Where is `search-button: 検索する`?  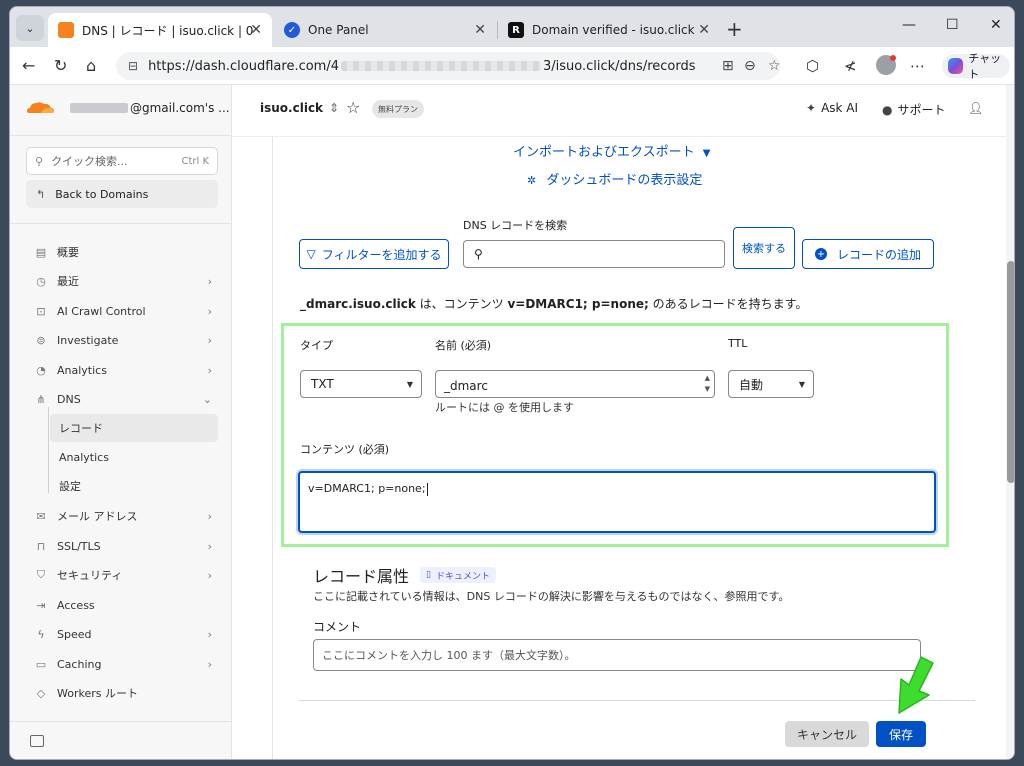 search-button: 検索する is located at coordinates (764, 248).